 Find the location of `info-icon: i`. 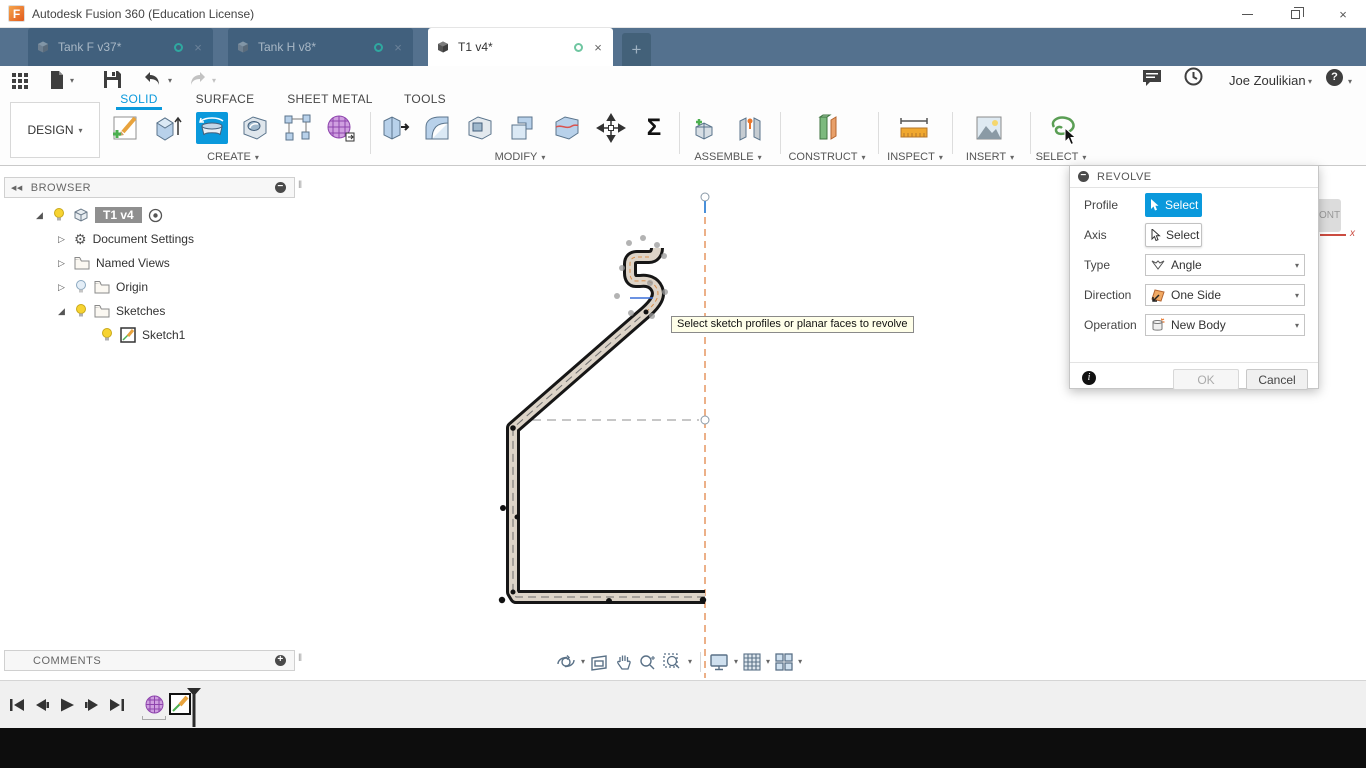

info-icon: i is located at coordinates (1089, 378).